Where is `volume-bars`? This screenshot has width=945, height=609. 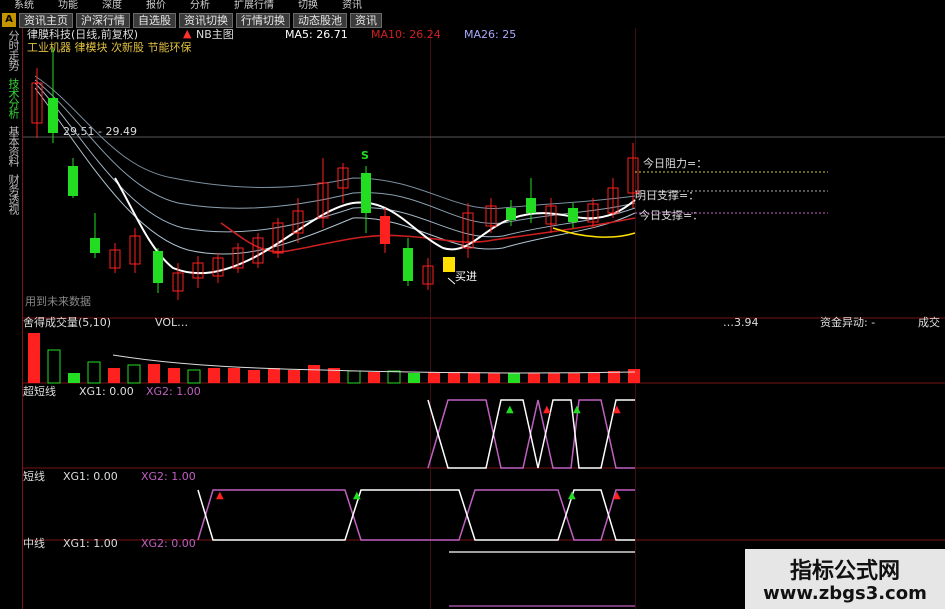
volume-bars is located at coordinates (334, 358).